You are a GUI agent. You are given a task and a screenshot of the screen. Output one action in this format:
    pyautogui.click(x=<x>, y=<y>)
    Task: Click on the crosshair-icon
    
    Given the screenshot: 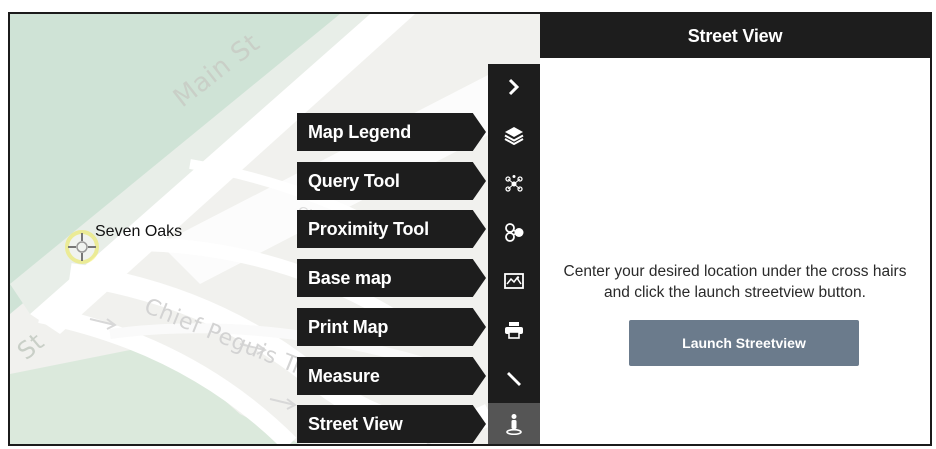 What is the action you would take?
    pyautogui.click(x=82, y=247)
    